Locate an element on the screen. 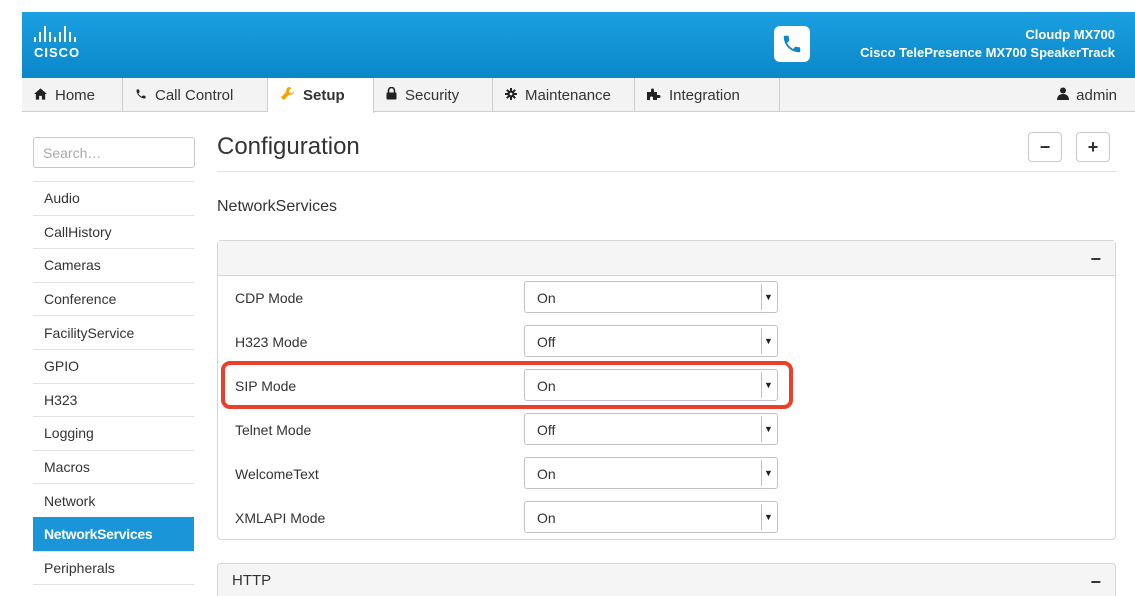 This screenshot has height=596, width=1135. nav-security: Security is located at coordinates (433, 95).